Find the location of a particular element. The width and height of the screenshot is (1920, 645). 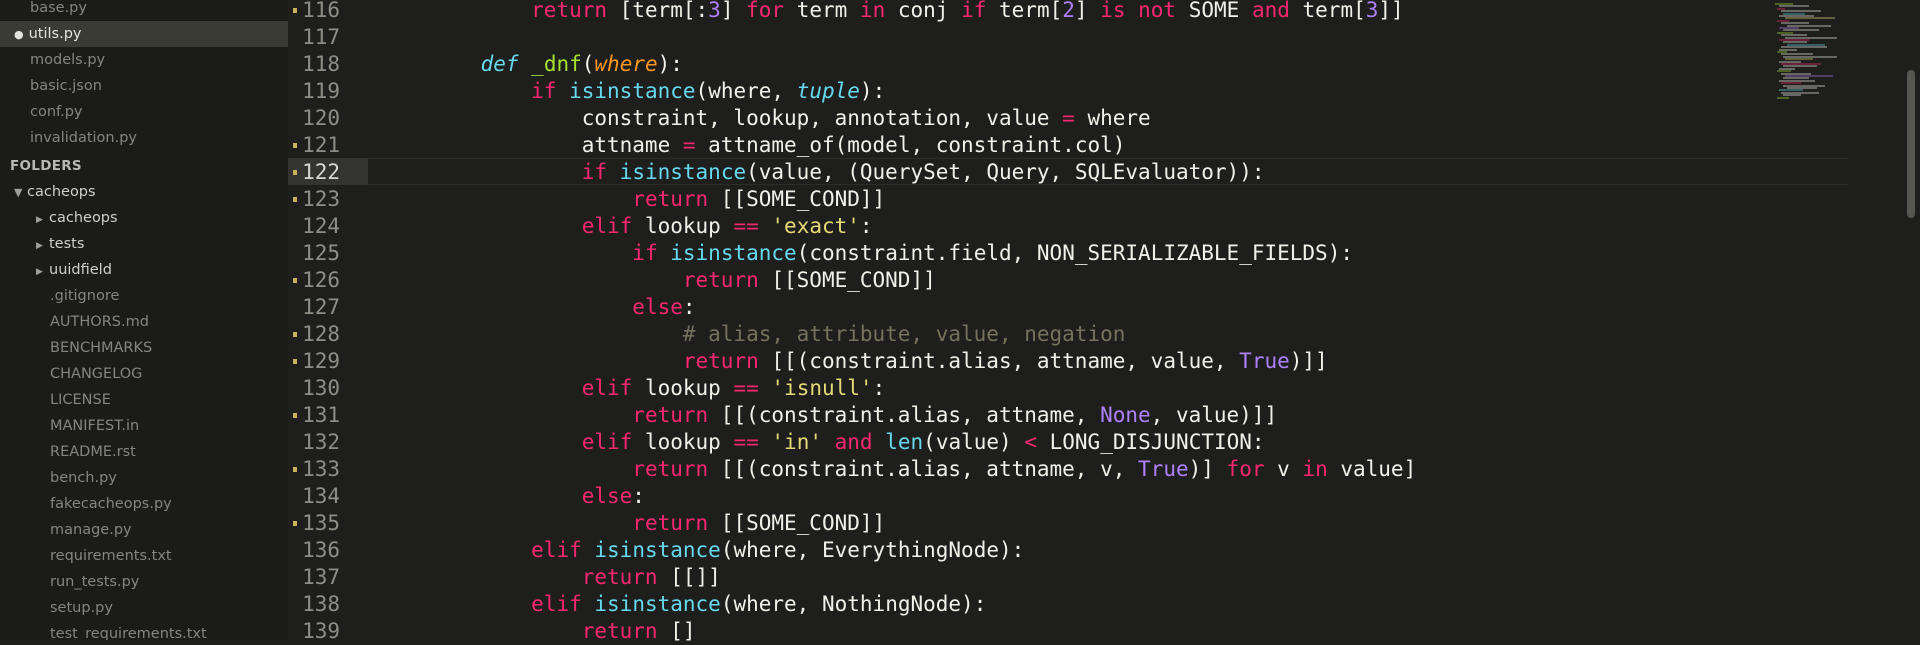

line-number: 134 is located at coordinates (321, 496).